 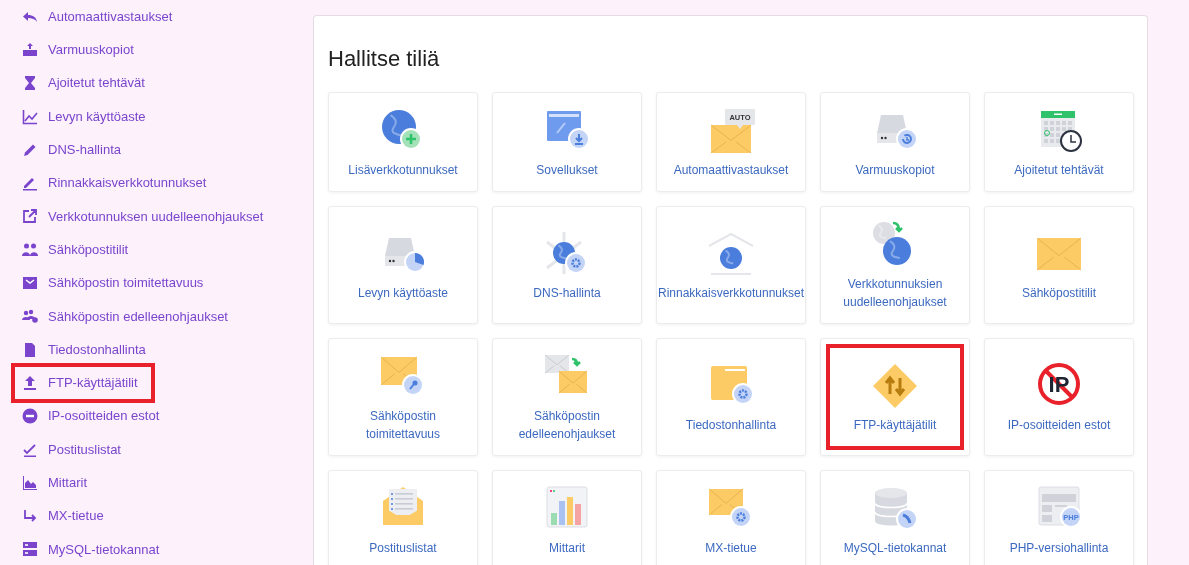 I want to click on upload-icon, so click(x=30, y=382).